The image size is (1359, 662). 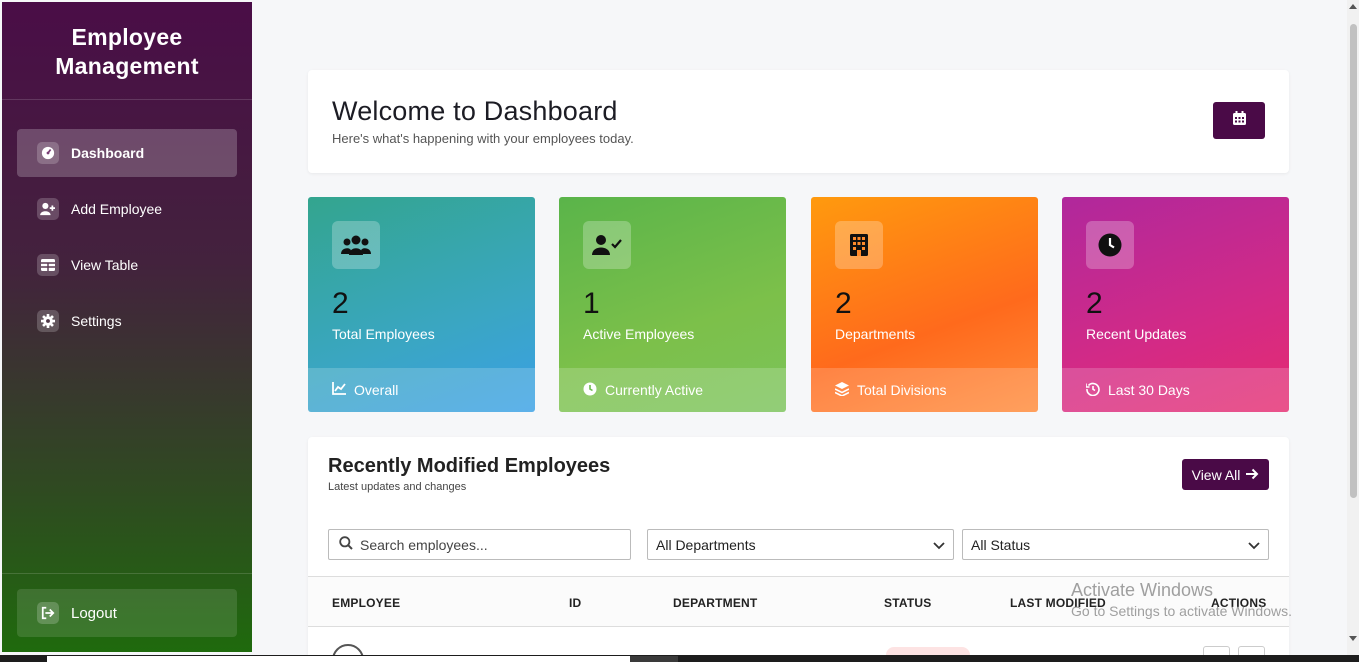 What do you see at coordinates (356, 245) in the screenshot?
I see `users-icon` at bounding box center [356, 245].